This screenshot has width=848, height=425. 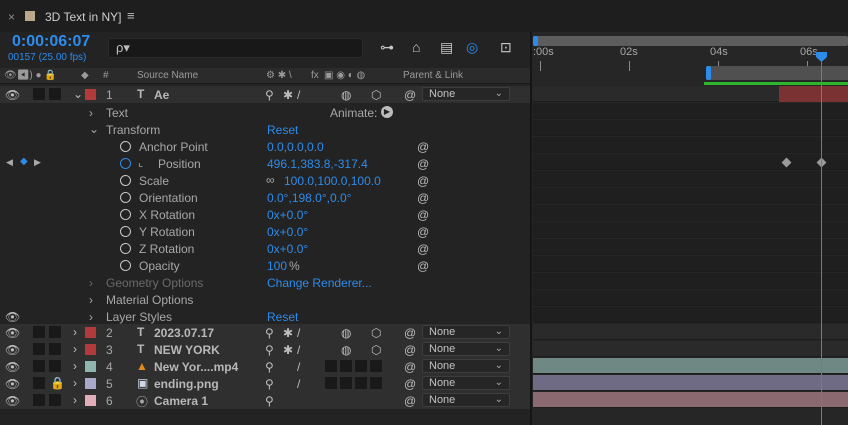 What do you see at coordinates (821, 238) in the screenshot?
I see `current-time-indicator` at bounding box center [821, 238].